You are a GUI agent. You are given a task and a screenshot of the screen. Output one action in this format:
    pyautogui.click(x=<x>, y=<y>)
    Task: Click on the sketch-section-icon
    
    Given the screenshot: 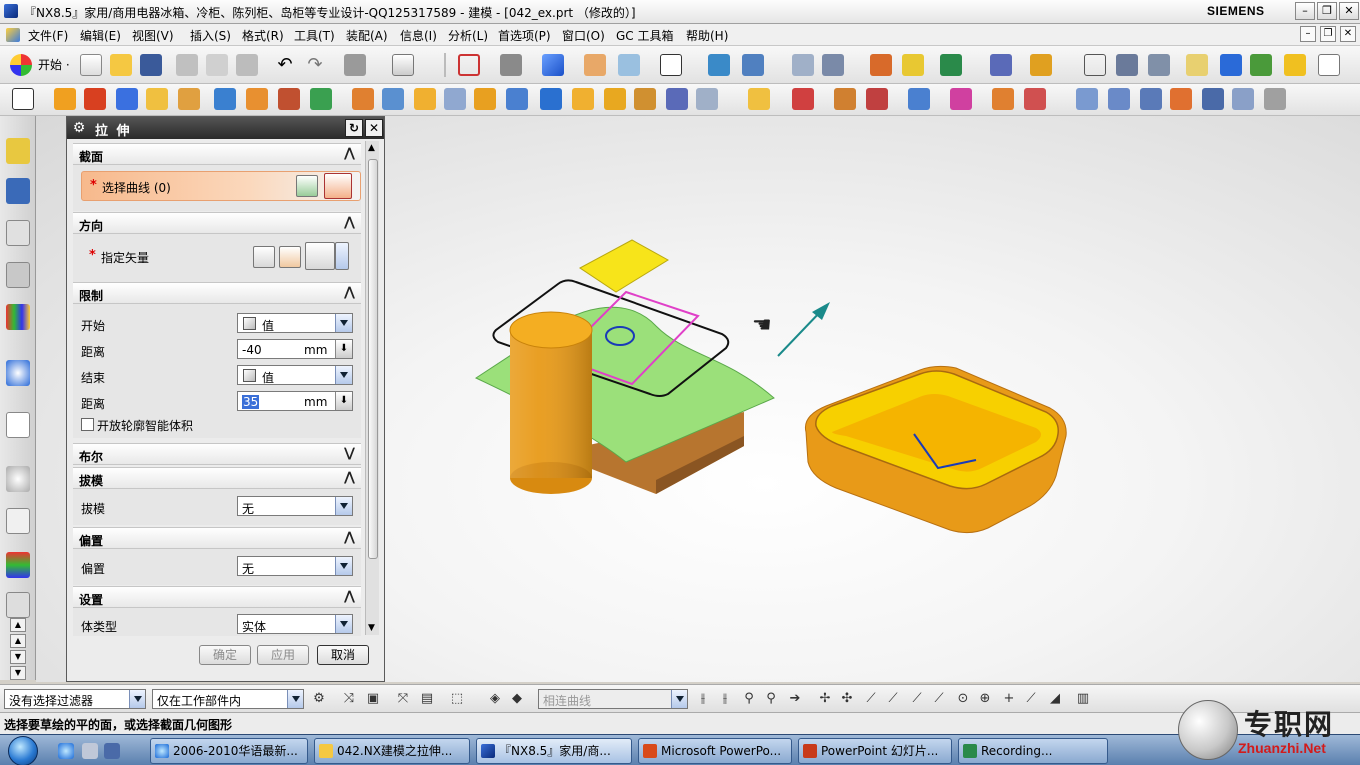 What is the action you would take?
    pyautogui.click(x=307, y=186)
    